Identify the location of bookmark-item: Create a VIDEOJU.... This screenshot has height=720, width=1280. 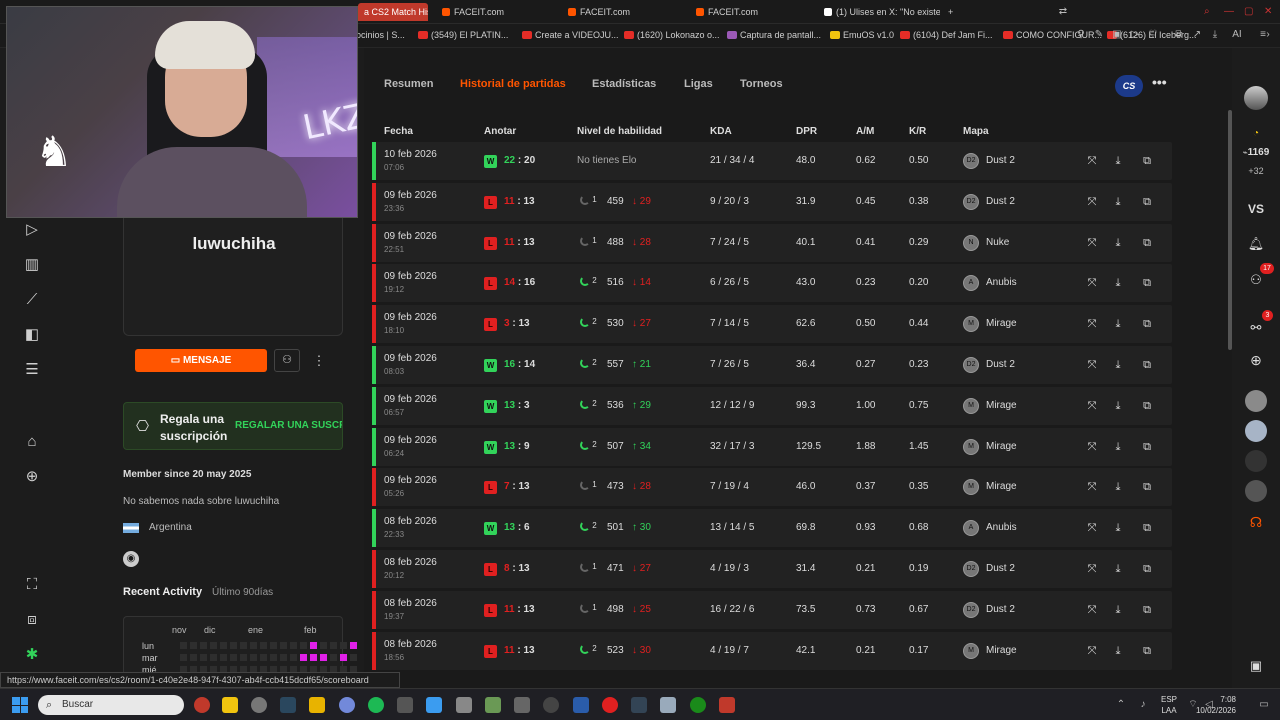
(570, 35).